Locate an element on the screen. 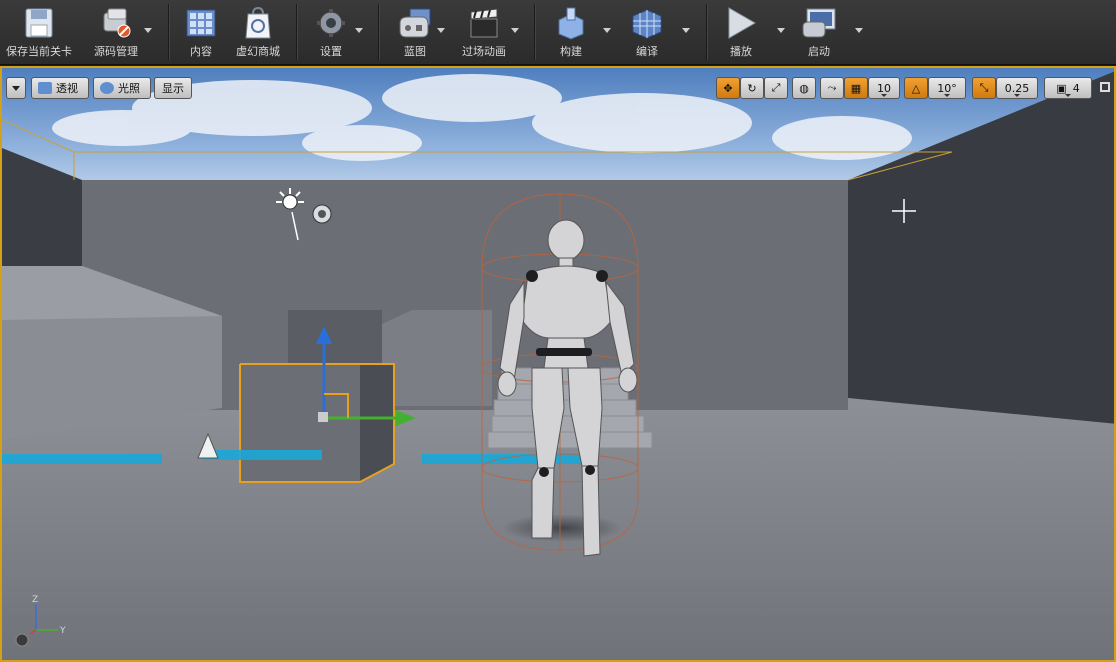  scale-snap-value-dropdown: 0.25 is located at coordinates (1017, 88).